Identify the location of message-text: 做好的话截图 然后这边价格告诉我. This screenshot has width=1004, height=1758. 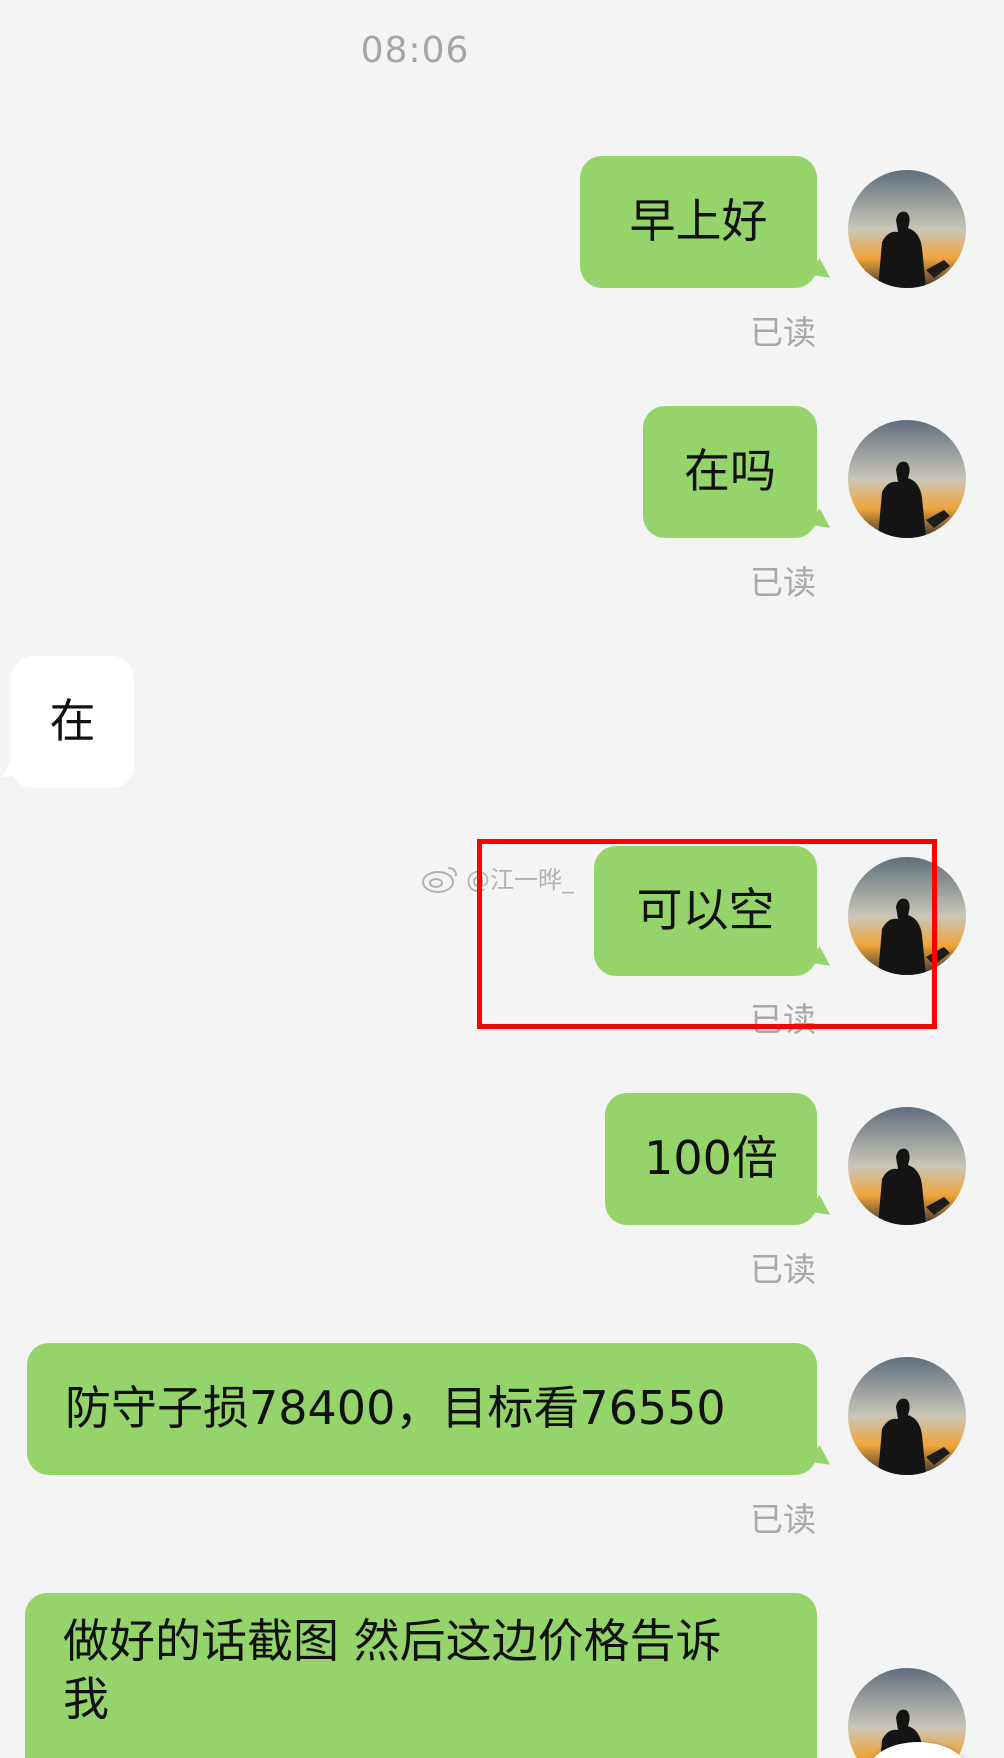
(392, 1670).